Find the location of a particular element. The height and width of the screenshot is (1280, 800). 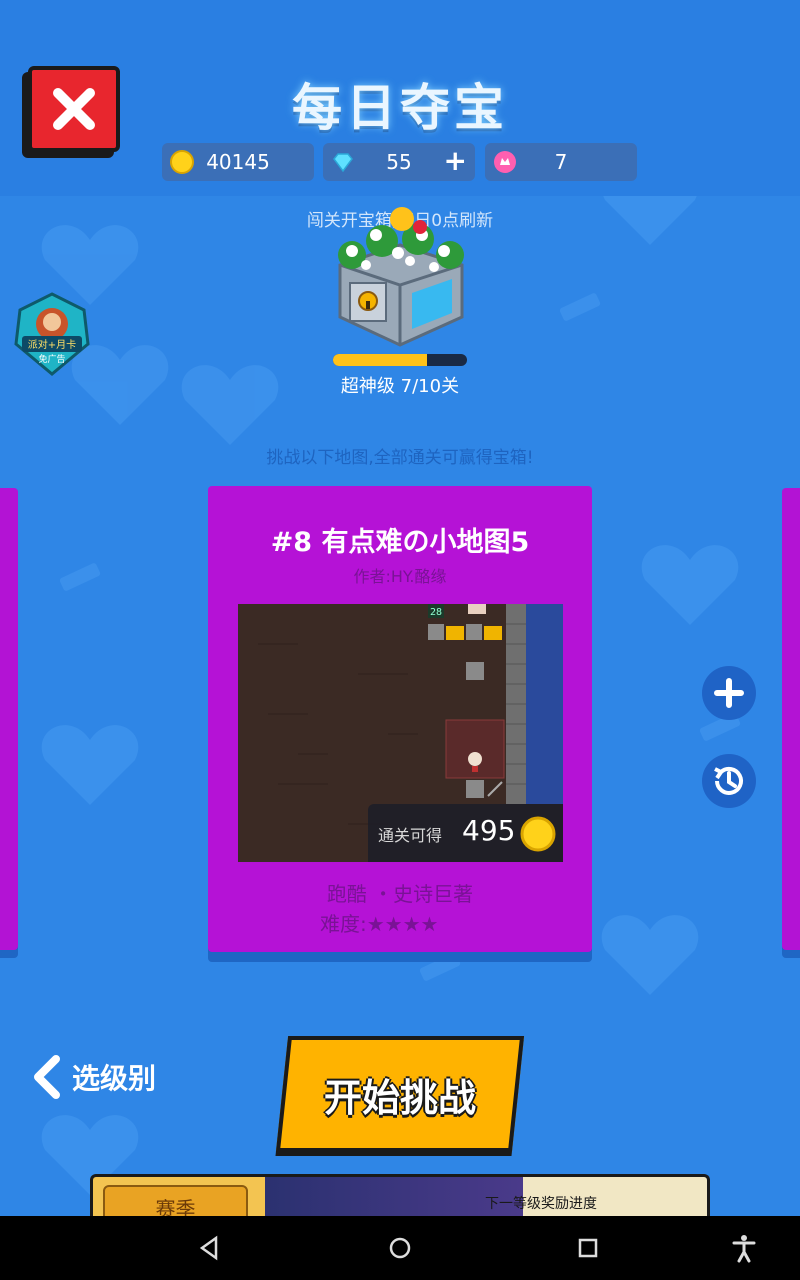

start-label: 开始挑战 is located at coordinates (399, 1097).